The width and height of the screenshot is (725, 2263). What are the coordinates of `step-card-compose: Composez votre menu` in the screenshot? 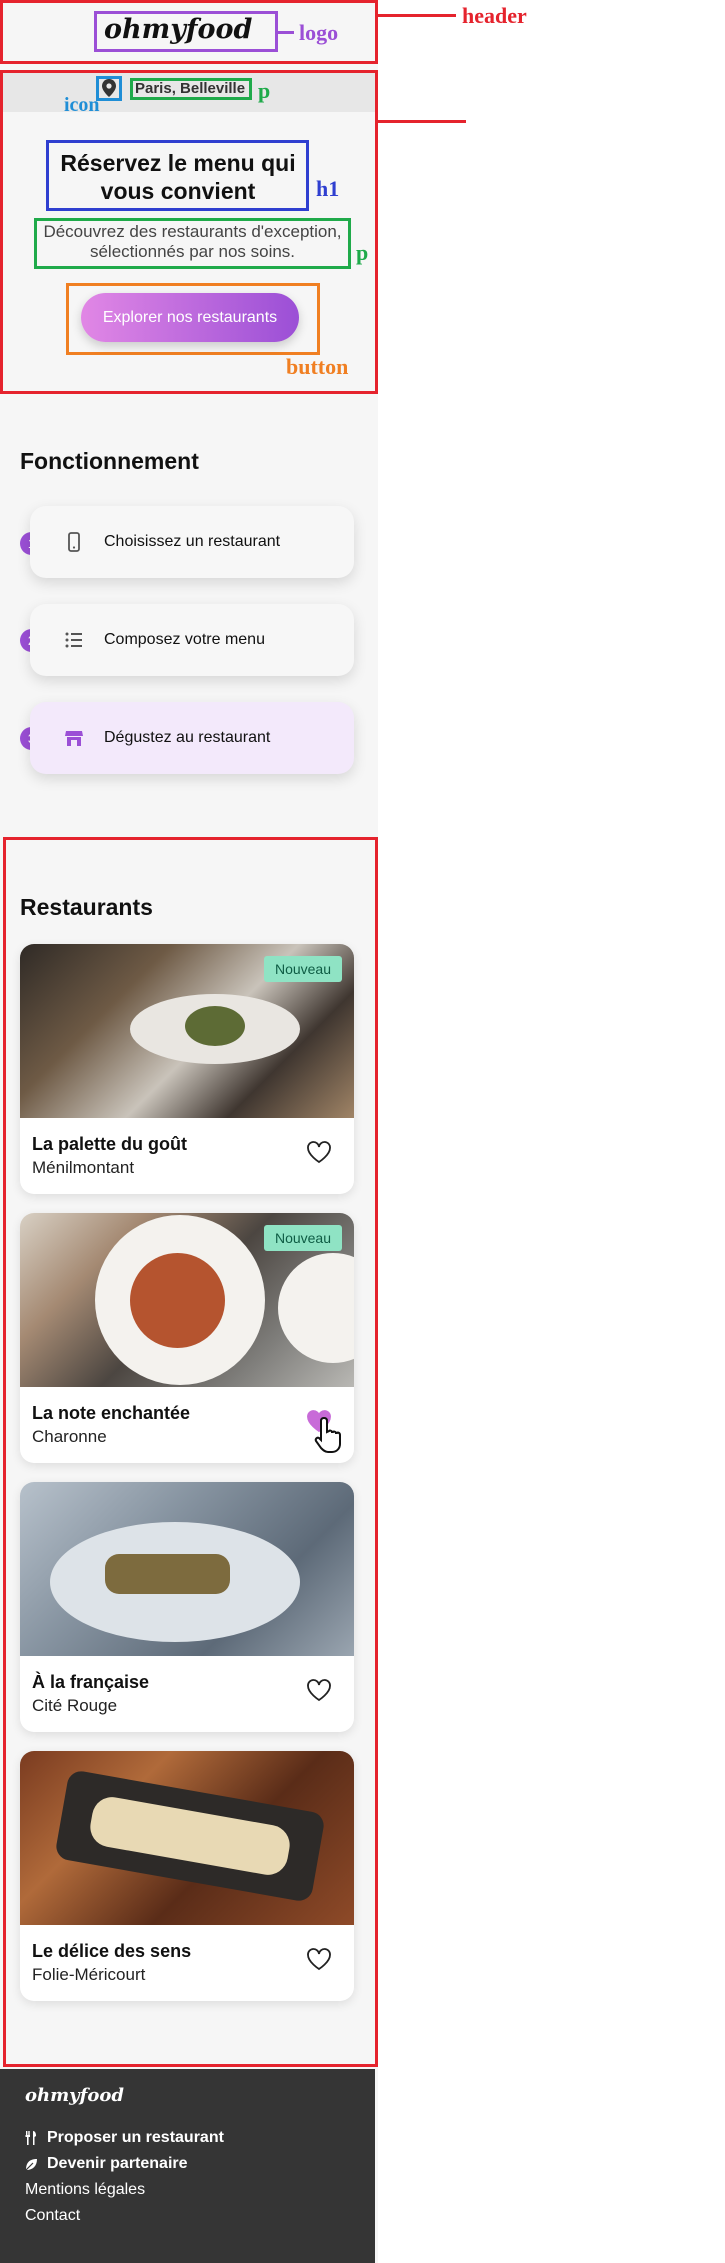 It's located at (192, 640).